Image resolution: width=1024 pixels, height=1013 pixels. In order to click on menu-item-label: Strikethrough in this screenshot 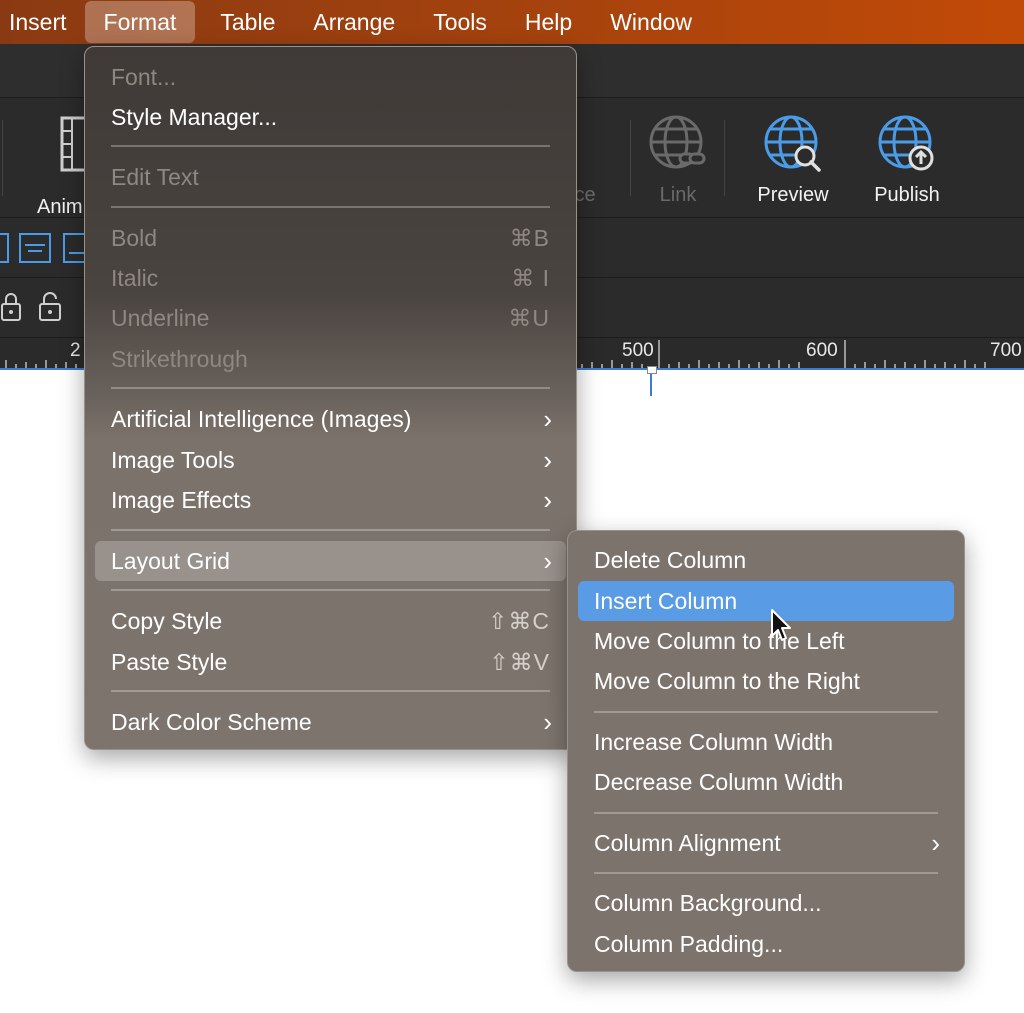, I will do `click(179, 359)`.